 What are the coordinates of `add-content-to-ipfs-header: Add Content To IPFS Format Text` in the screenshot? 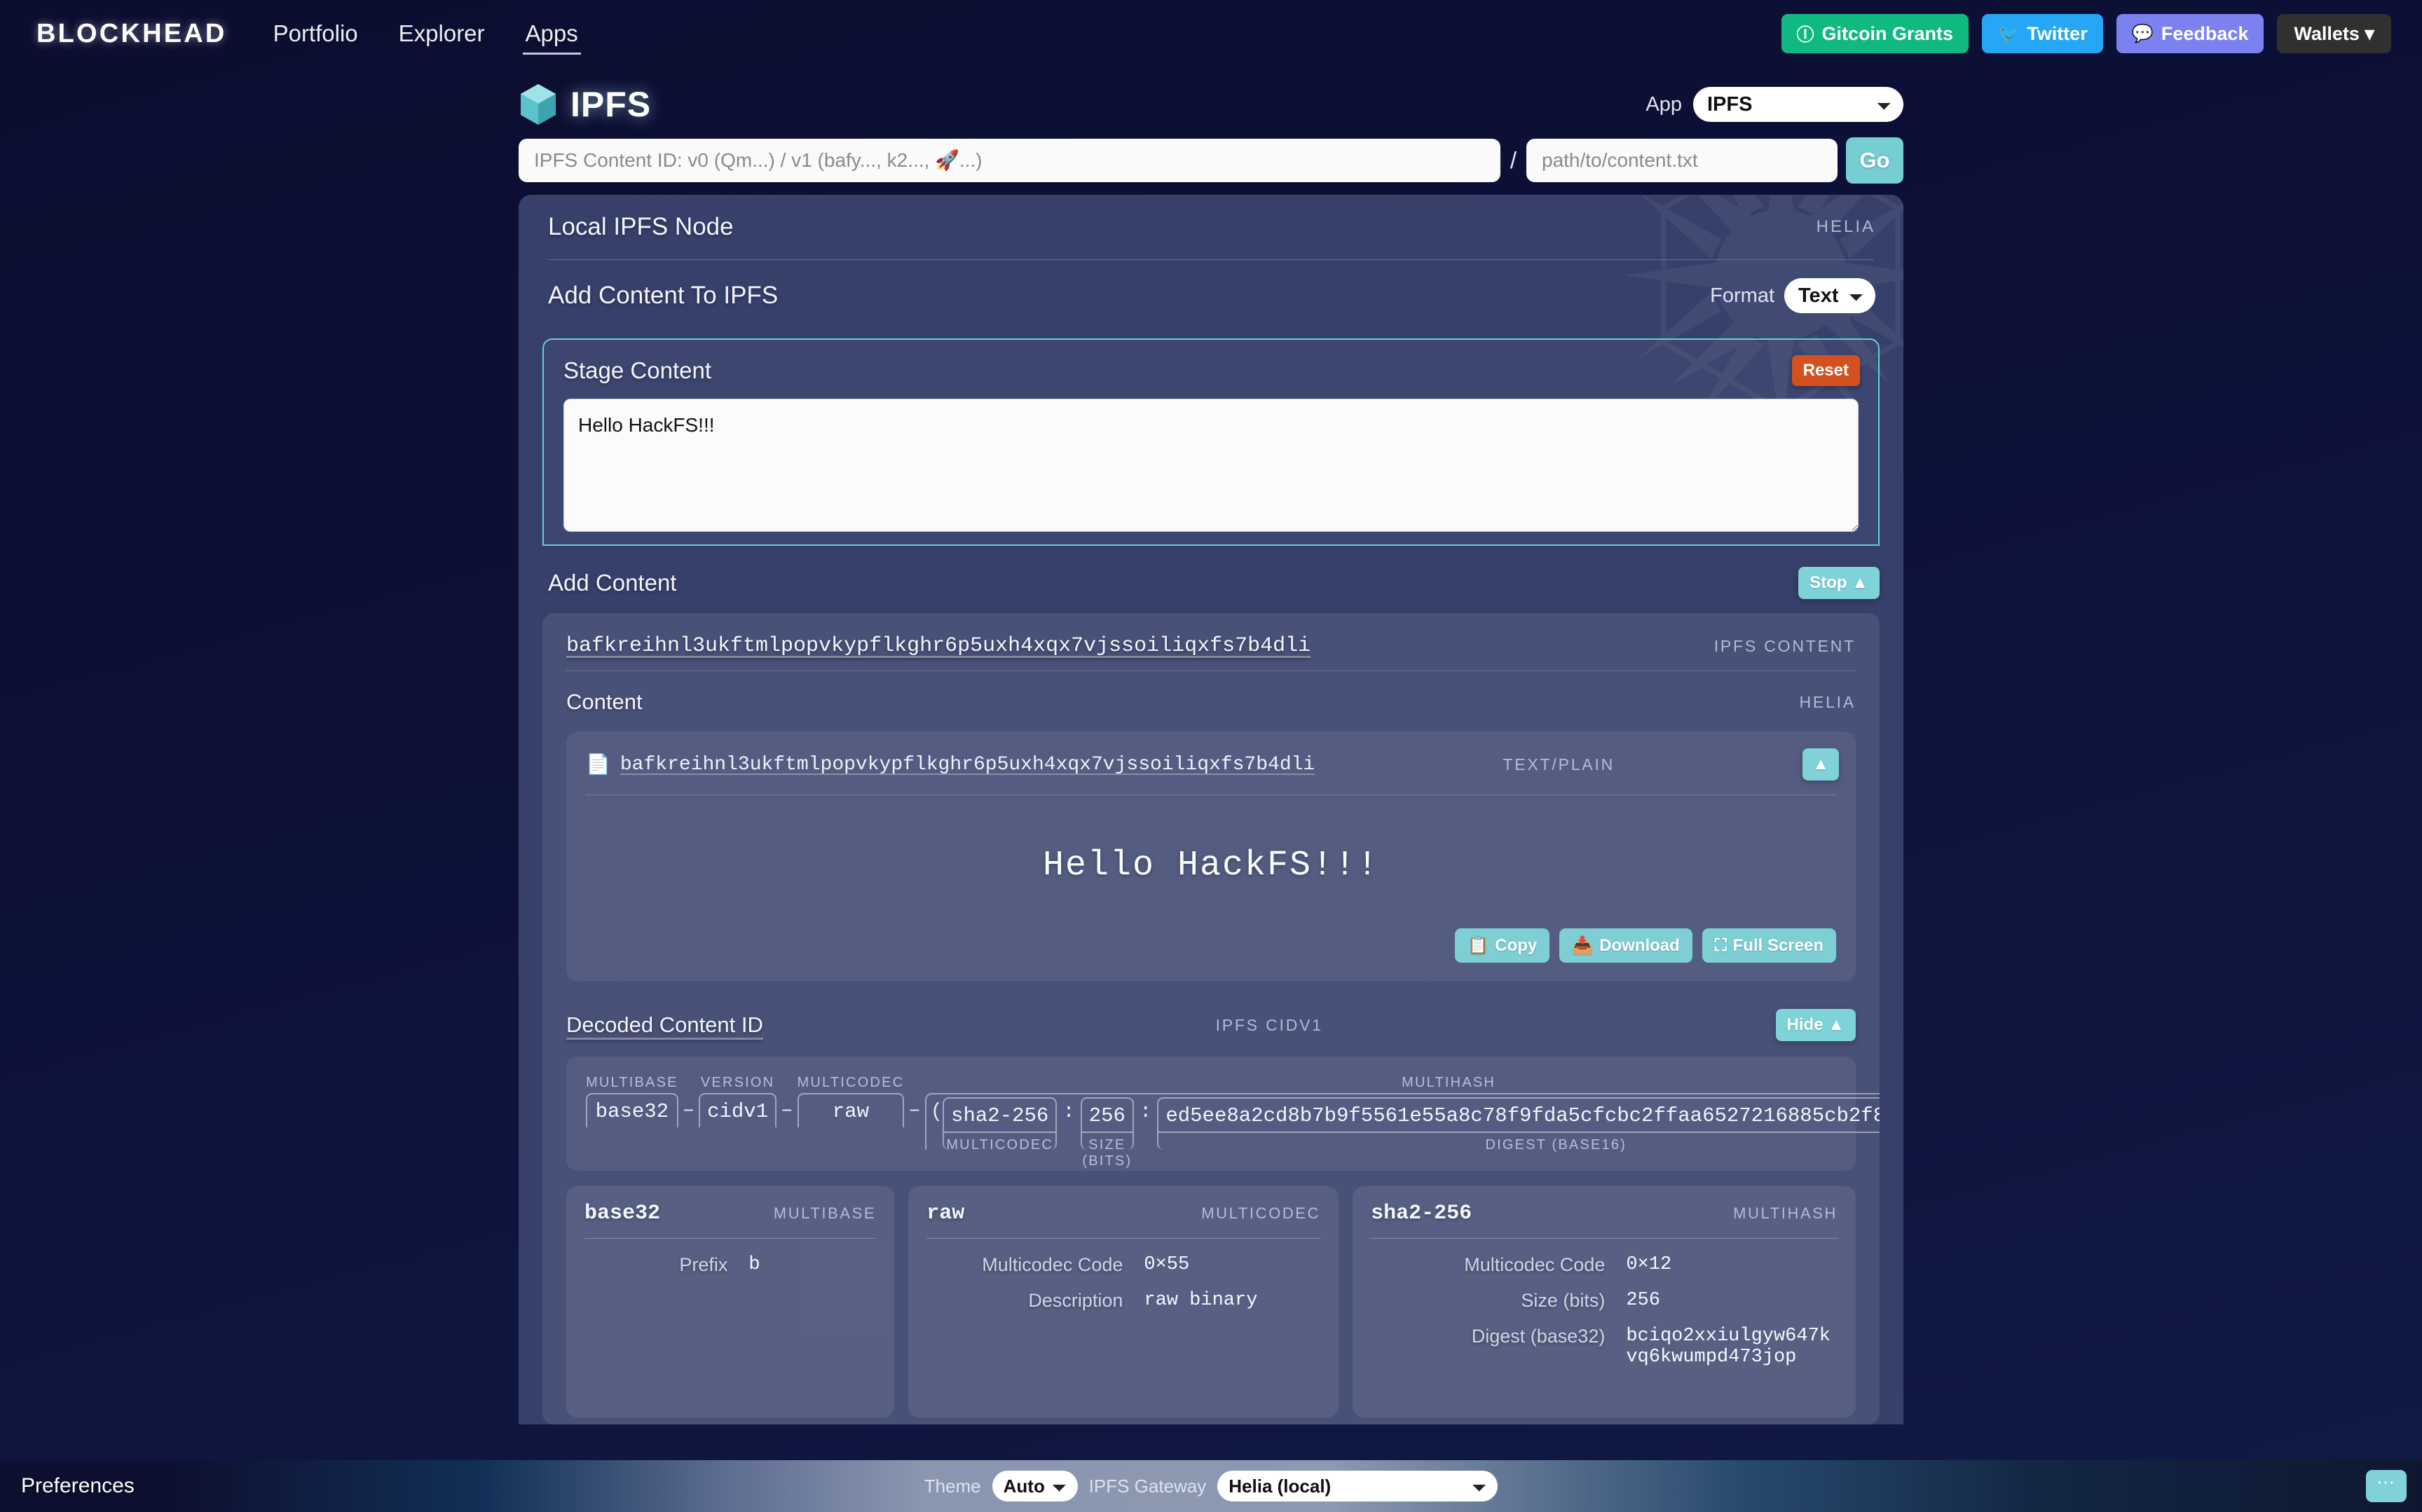 It's located at (1211, 295).